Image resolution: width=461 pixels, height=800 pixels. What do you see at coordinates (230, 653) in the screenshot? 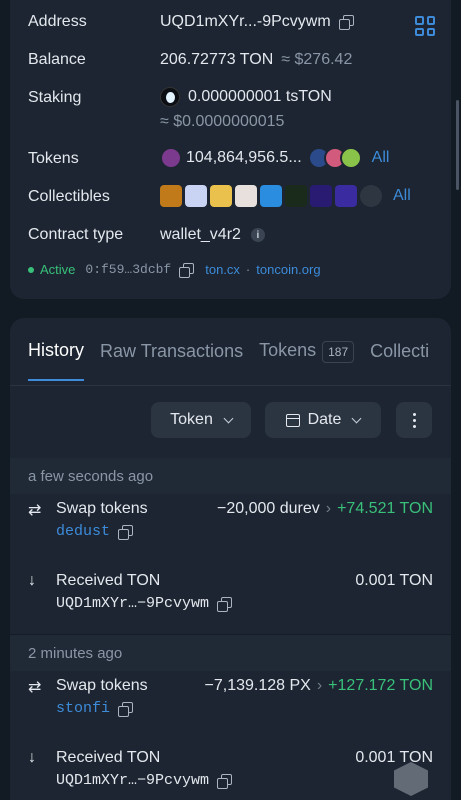
I see `date-group-header: 2 minutes ago` at bounding box center [230, 653].